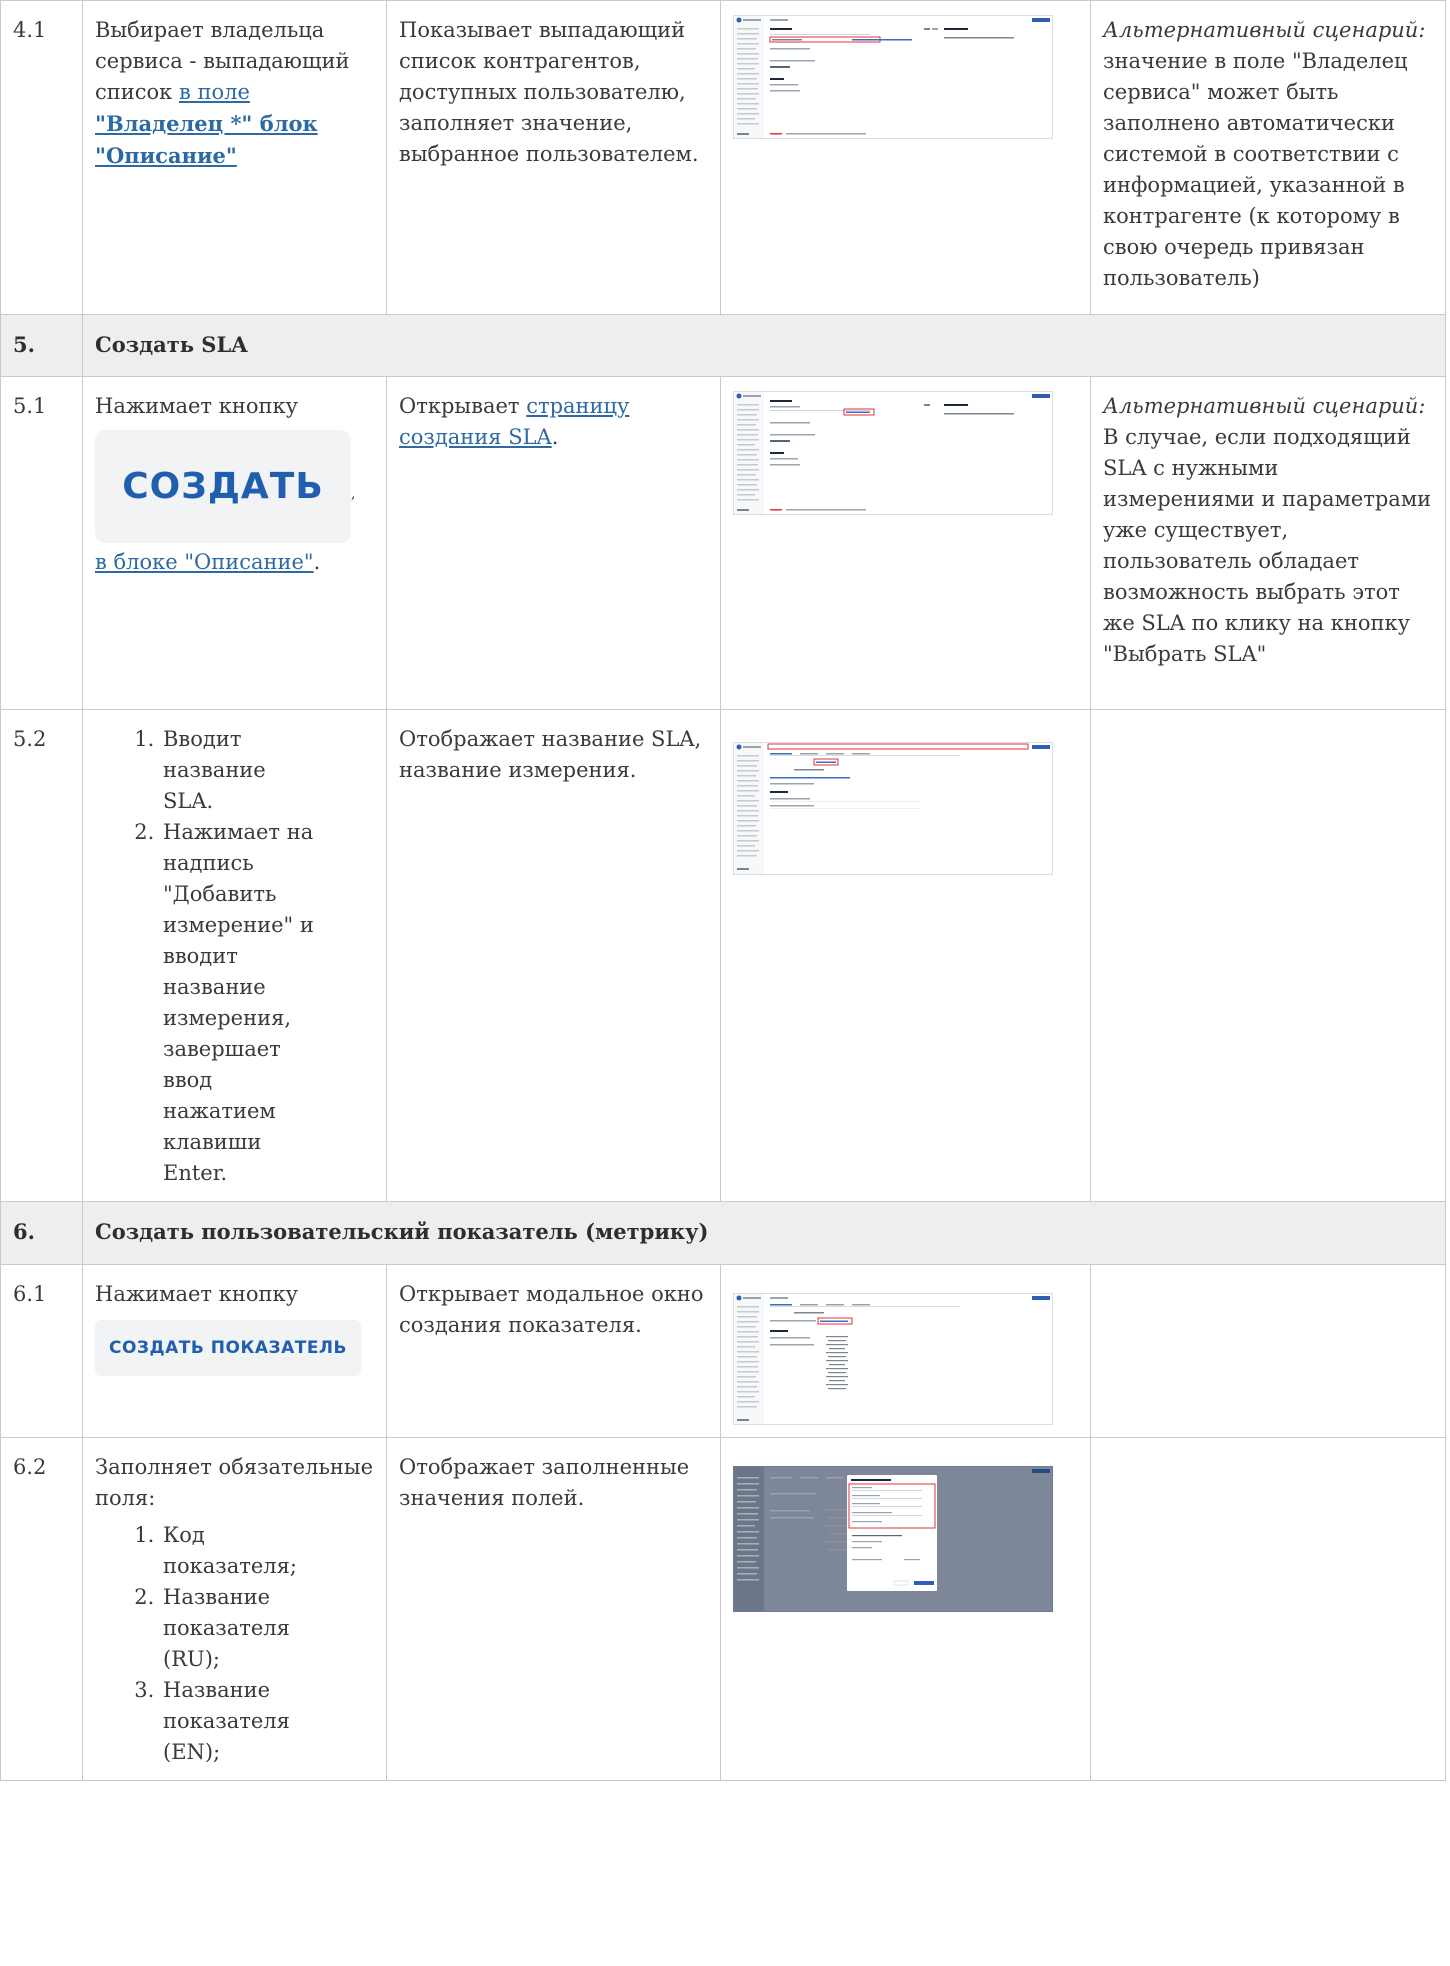  I want to click on screenshot-create-sla, so click(893, 453).